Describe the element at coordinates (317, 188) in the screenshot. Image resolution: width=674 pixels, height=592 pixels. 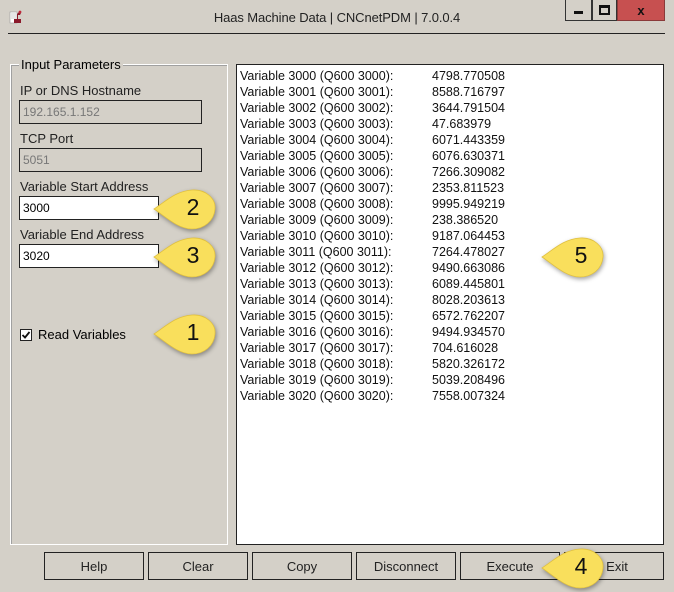
I see `variable-name: Variable 3007 (Q600 3007):` at that location.